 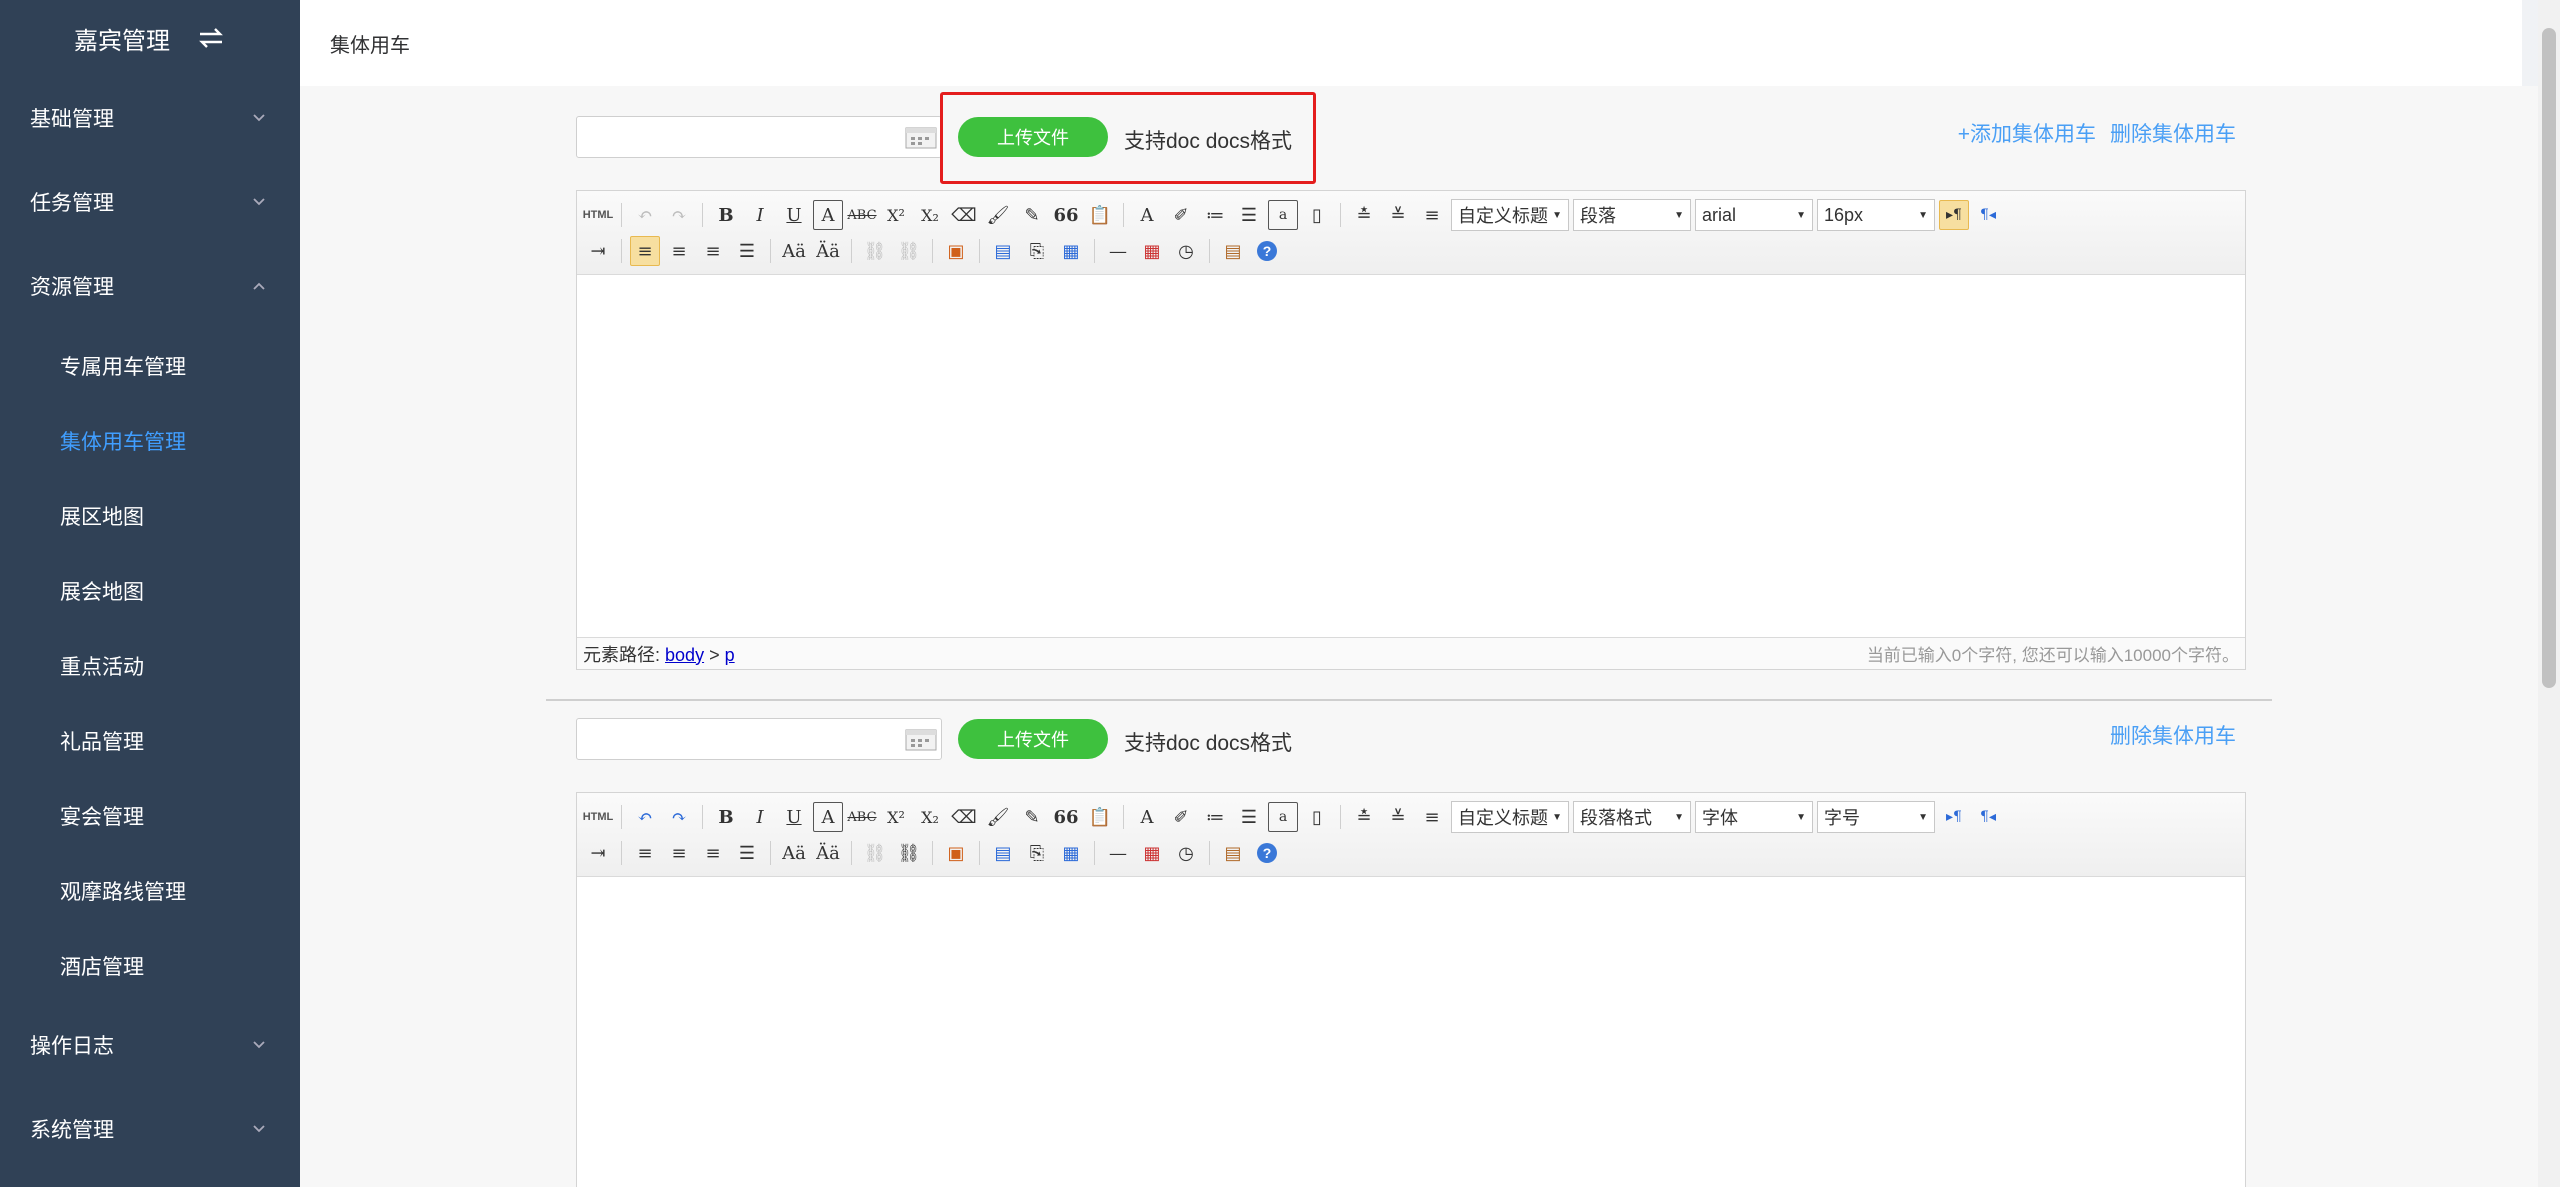 I want to click on menu-item-task: 任务管理, so click(x=150, y=202).